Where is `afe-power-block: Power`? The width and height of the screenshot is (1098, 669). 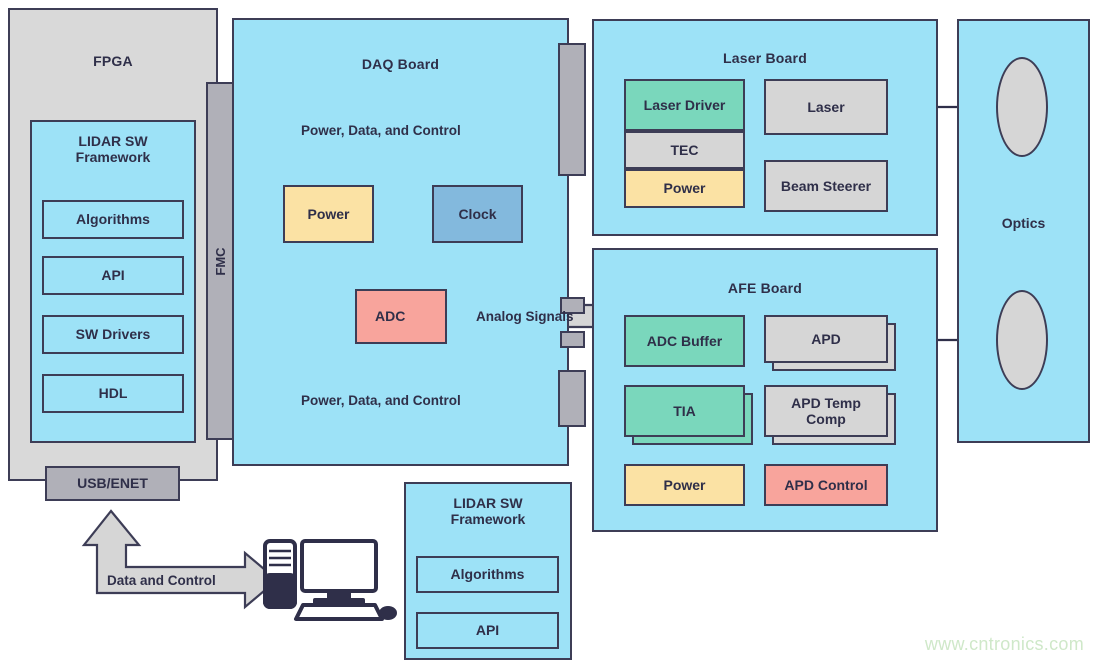
afe-power-block: Power is located at coordinates (684, 485).